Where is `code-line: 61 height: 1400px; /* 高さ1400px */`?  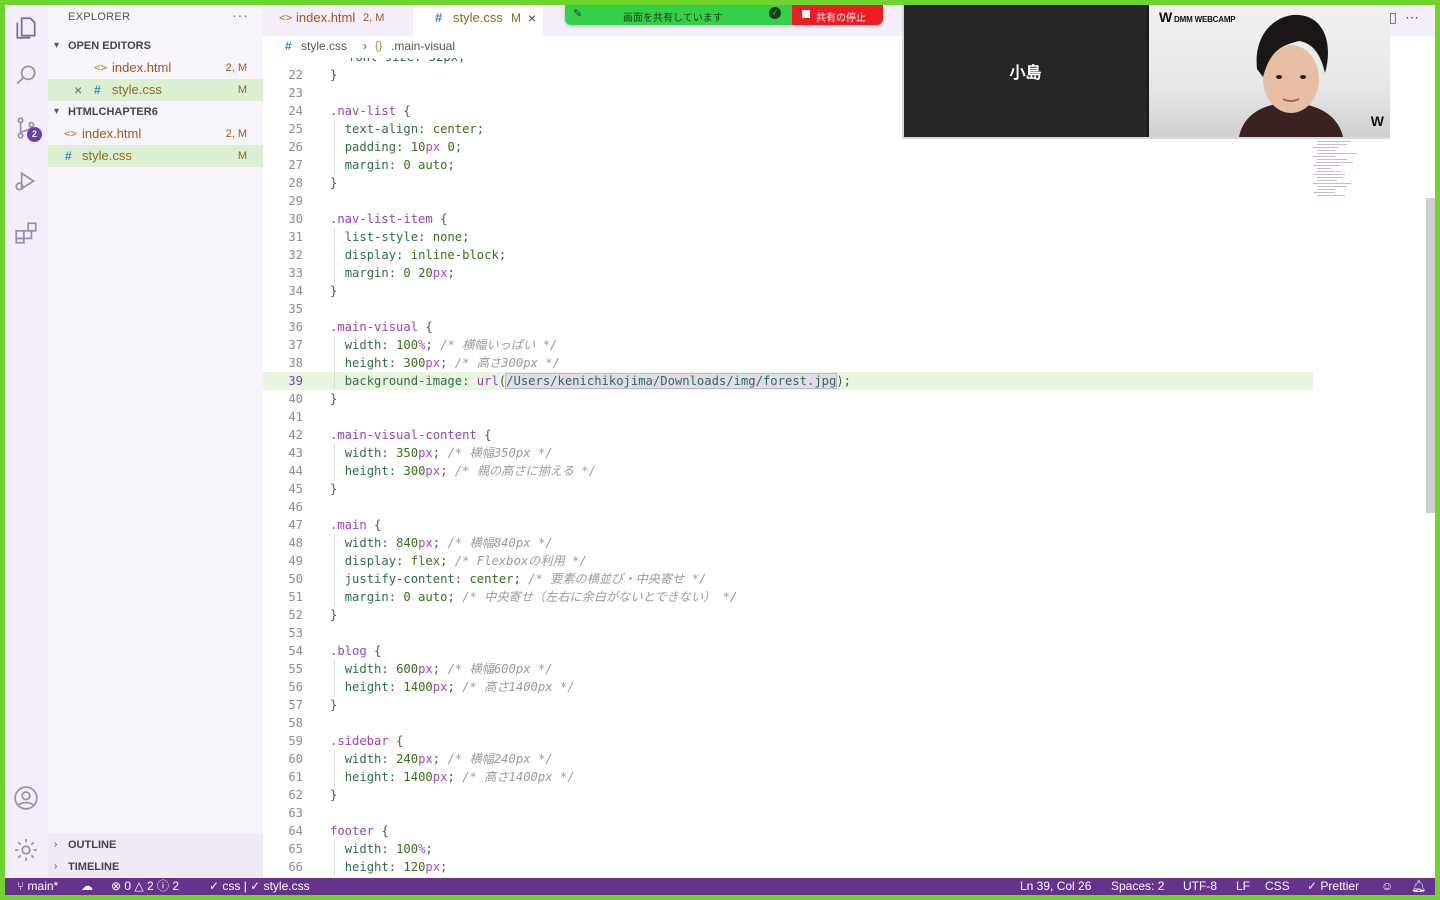
code-line: 61 height: 1400px; /* 高さ1400px */ is located at coordinates (788, 777).